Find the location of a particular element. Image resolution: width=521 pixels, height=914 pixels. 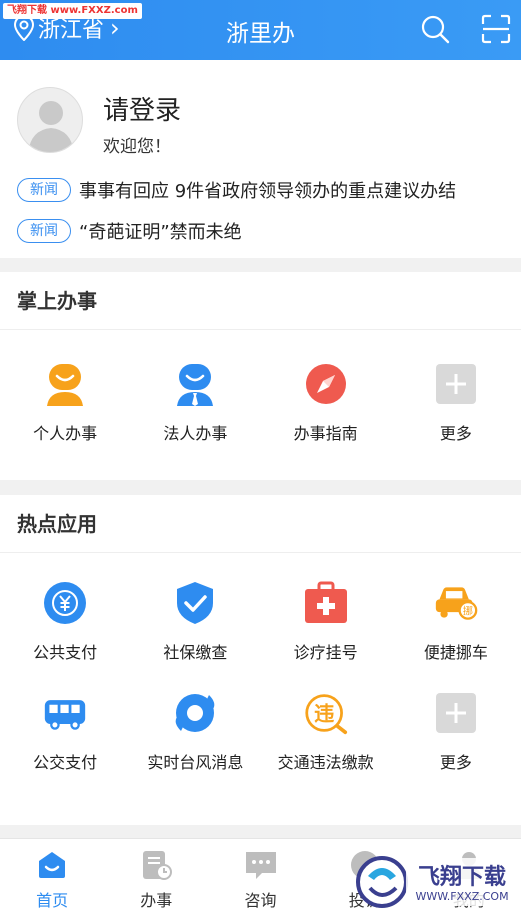

svg-text: 挪 is located at coordinates (468, 610).